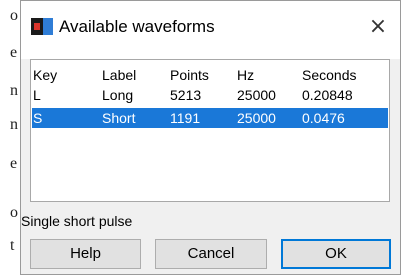 This screenshot has width=411, height=275. What do you see at coordinates (329, 75) in the screenshot?
I see `column-header-seconds: Seconds` at bounding box center [329, 75].